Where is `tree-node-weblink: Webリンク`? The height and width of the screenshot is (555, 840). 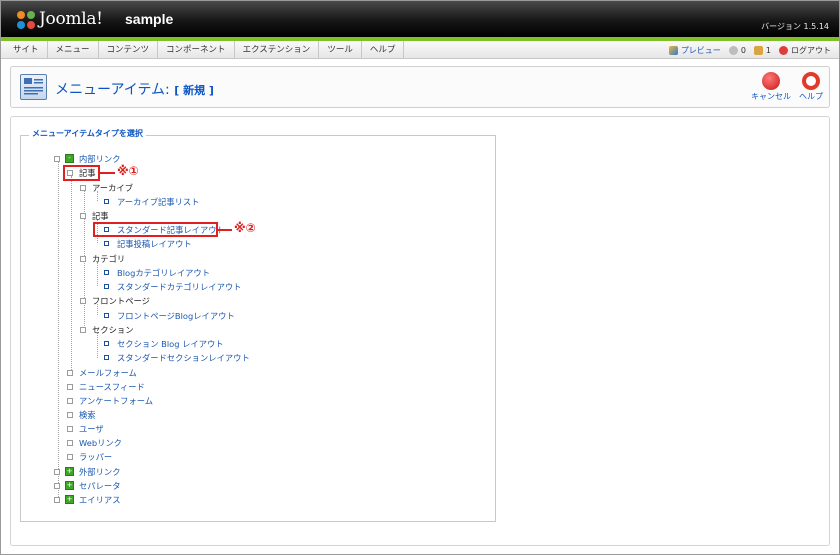
tree-node-weblink: Webリンク is located at coordinates (94, 443).